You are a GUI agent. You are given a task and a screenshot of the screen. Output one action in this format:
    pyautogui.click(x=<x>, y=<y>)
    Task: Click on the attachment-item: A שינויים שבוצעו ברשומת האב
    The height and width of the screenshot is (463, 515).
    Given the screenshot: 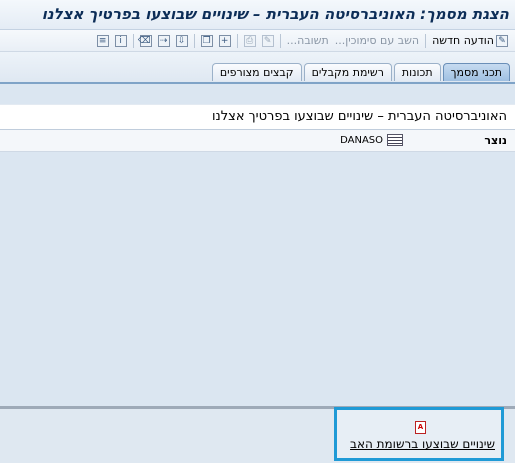 What is the action you would take?
    pyautogui.click(x=419, y=434)
    